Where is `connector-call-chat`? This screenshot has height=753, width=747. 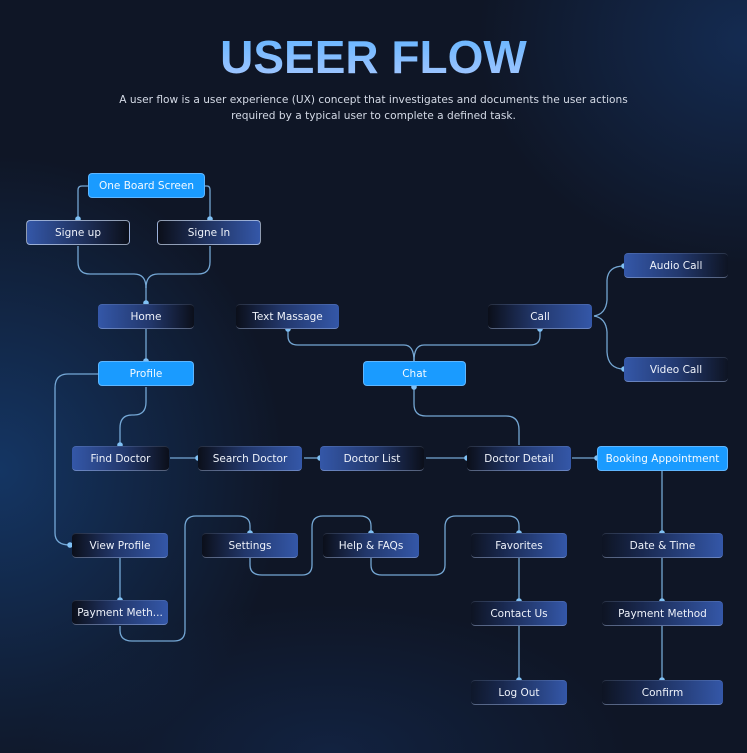 connector-call-chat is located at coordinates (477, 345).